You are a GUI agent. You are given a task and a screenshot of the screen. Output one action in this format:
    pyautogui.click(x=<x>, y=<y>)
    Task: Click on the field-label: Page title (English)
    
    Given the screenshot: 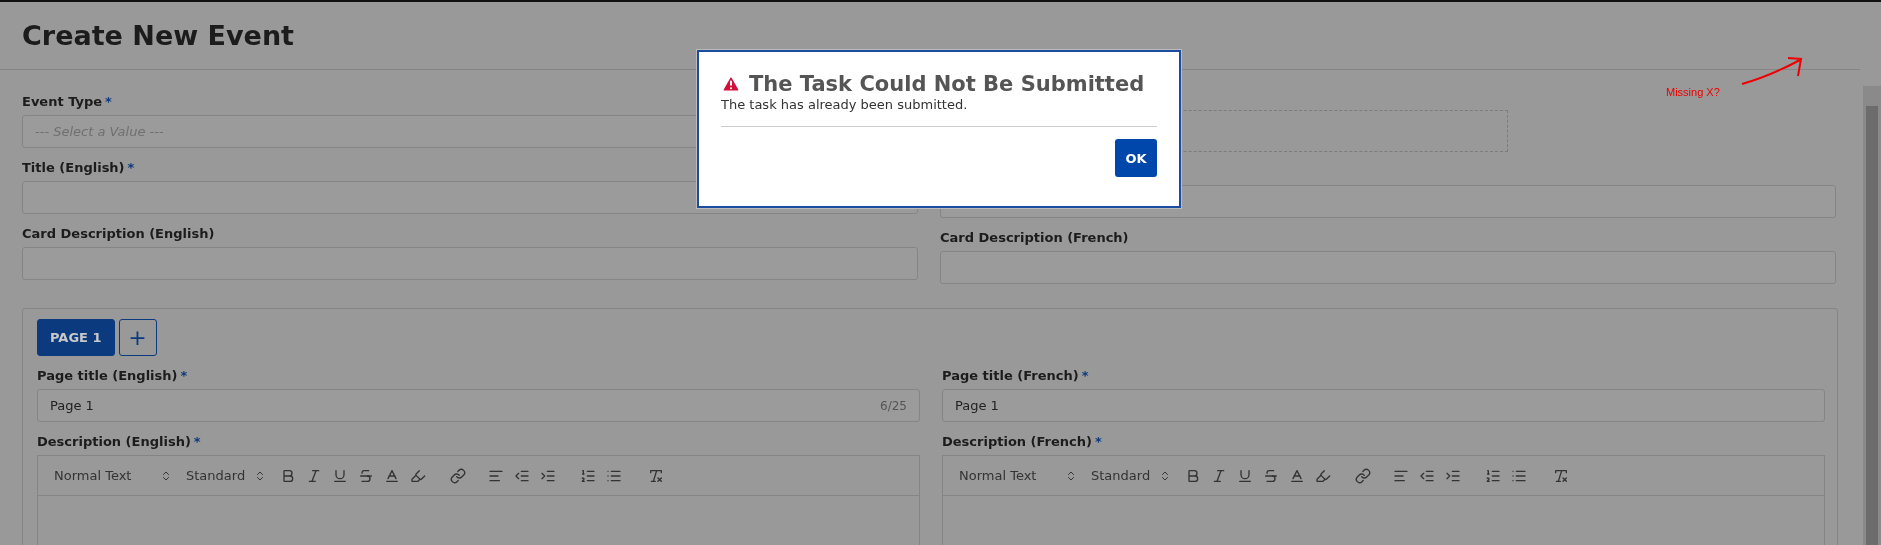 What is the action you would take?
    pyautogui.click(x=107, y=375)
    